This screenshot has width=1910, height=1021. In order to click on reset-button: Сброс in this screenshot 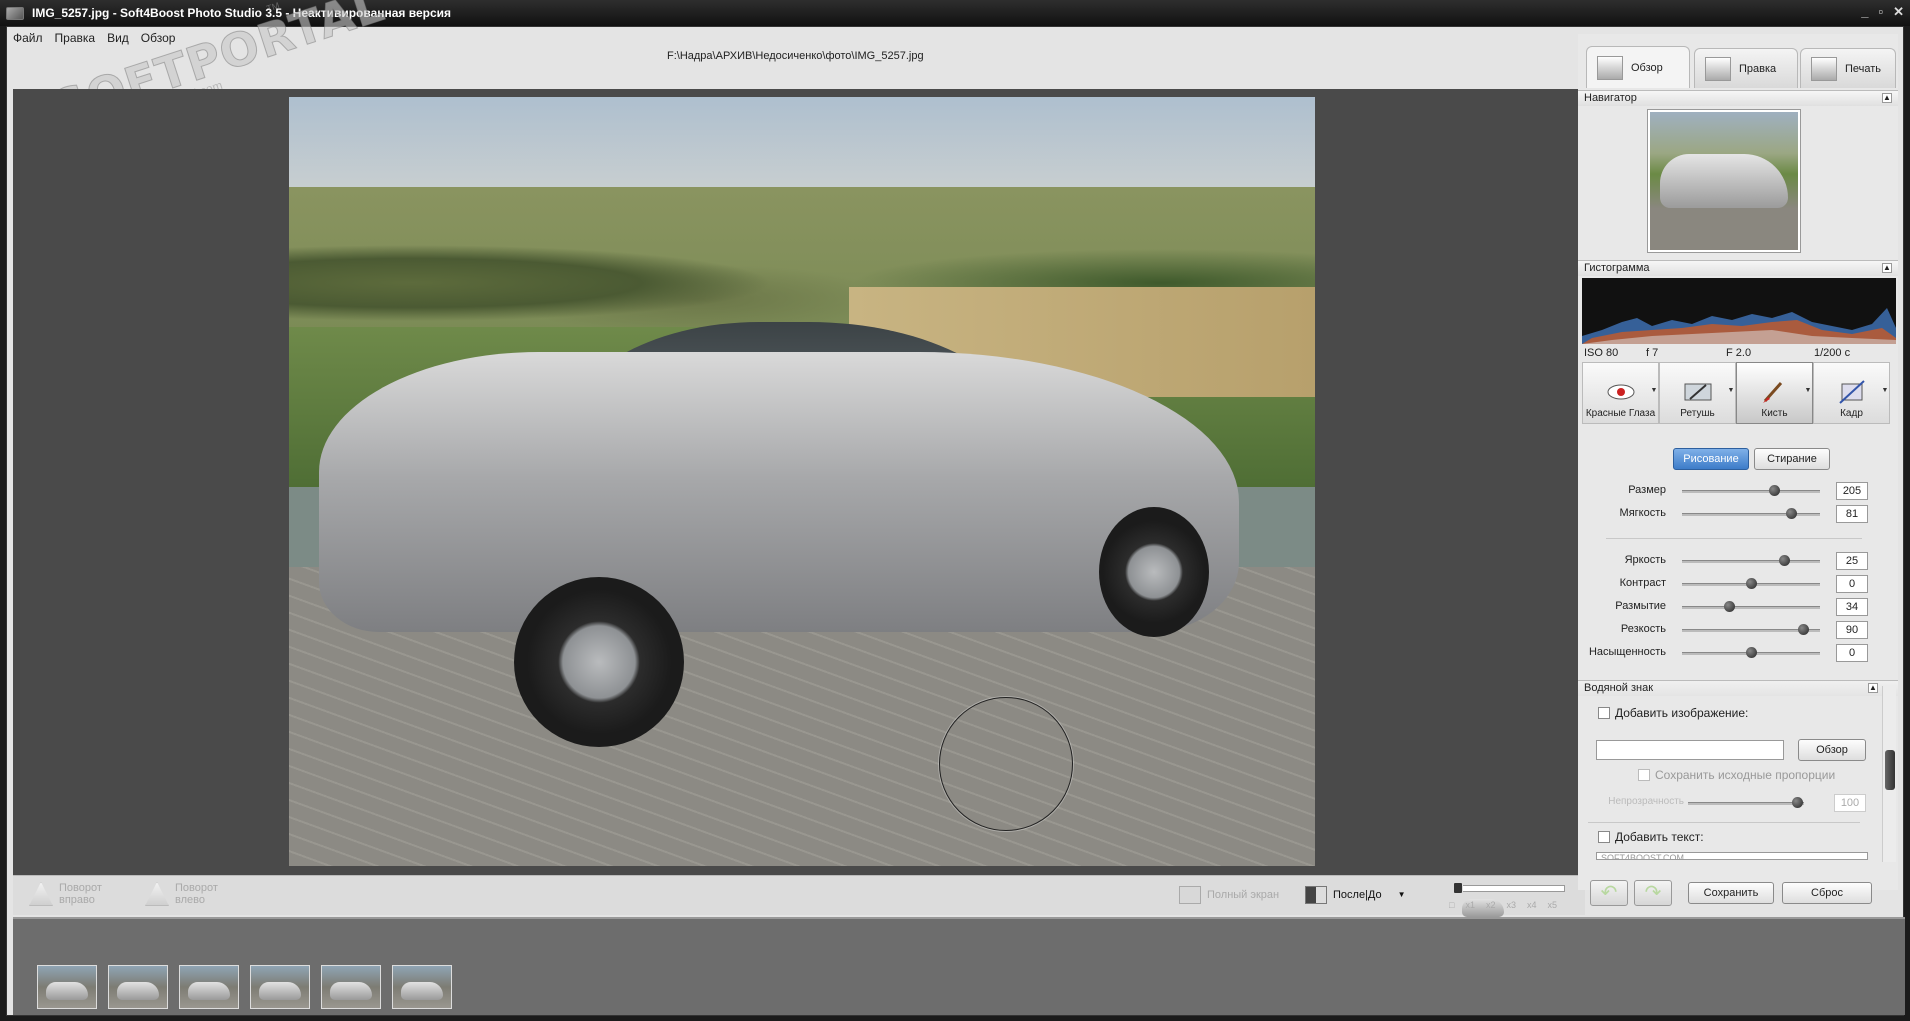, I will do `click(1827, 893)`.